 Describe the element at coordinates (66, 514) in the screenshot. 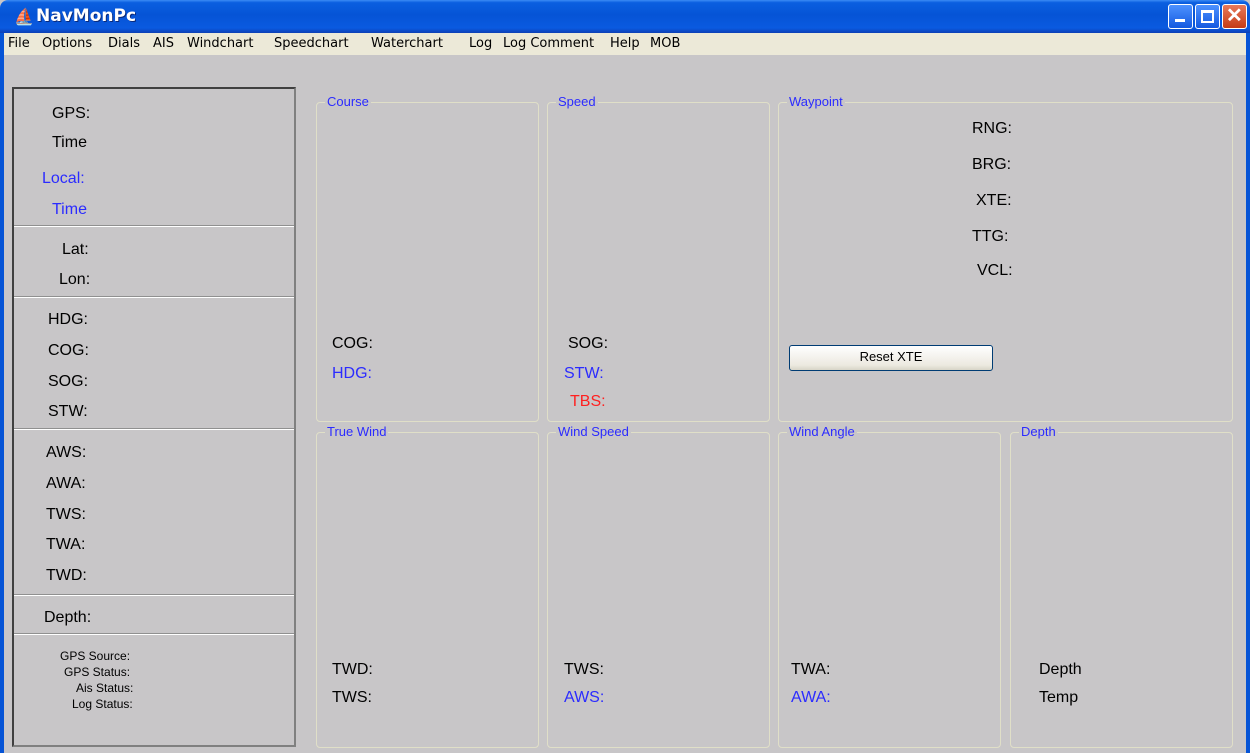

I see `tws-label: TWS:` at that location.